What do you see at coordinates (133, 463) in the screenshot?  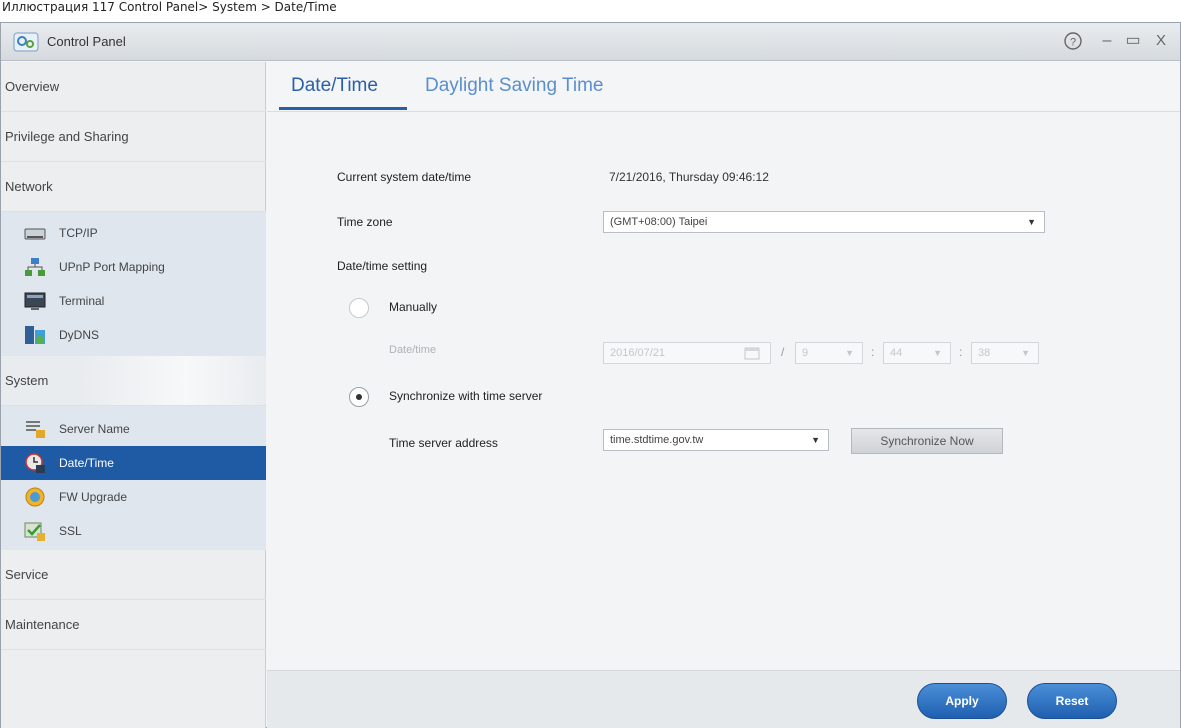 I see `sidebar-item-date-time: Date/Time` at bounding box center [133, 463].